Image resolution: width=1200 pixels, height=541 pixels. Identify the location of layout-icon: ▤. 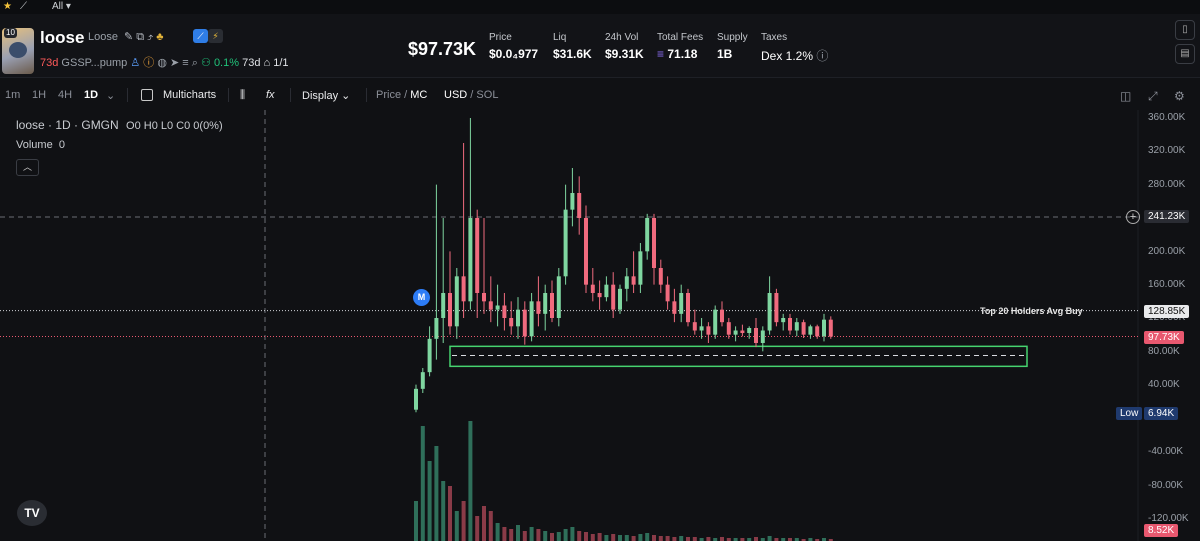
(1185, 54).